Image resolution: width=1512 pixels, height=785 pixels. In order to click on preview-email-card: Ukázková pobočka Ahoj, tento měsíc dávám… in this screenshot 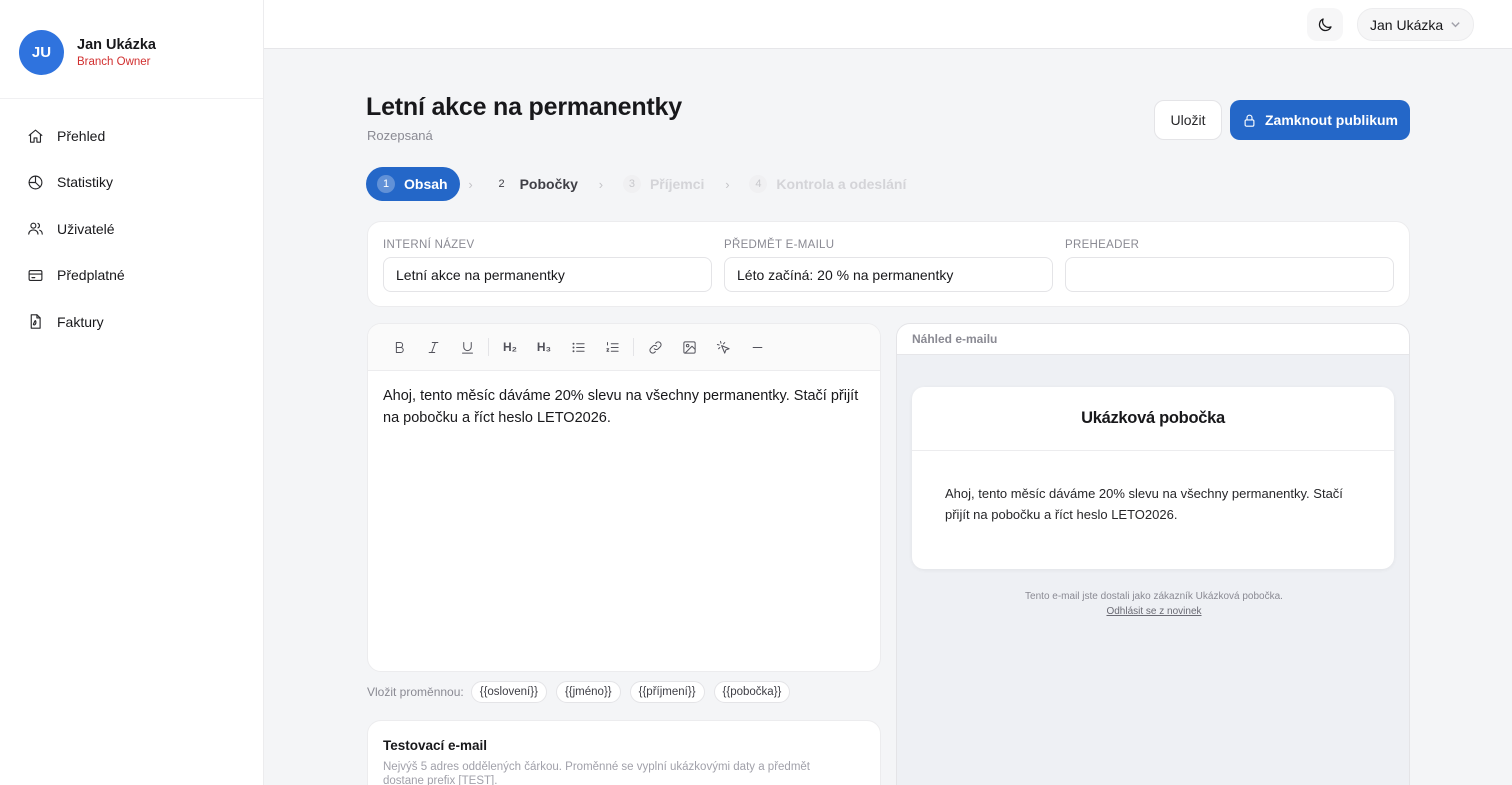, I will do `click(1153, 478)`.